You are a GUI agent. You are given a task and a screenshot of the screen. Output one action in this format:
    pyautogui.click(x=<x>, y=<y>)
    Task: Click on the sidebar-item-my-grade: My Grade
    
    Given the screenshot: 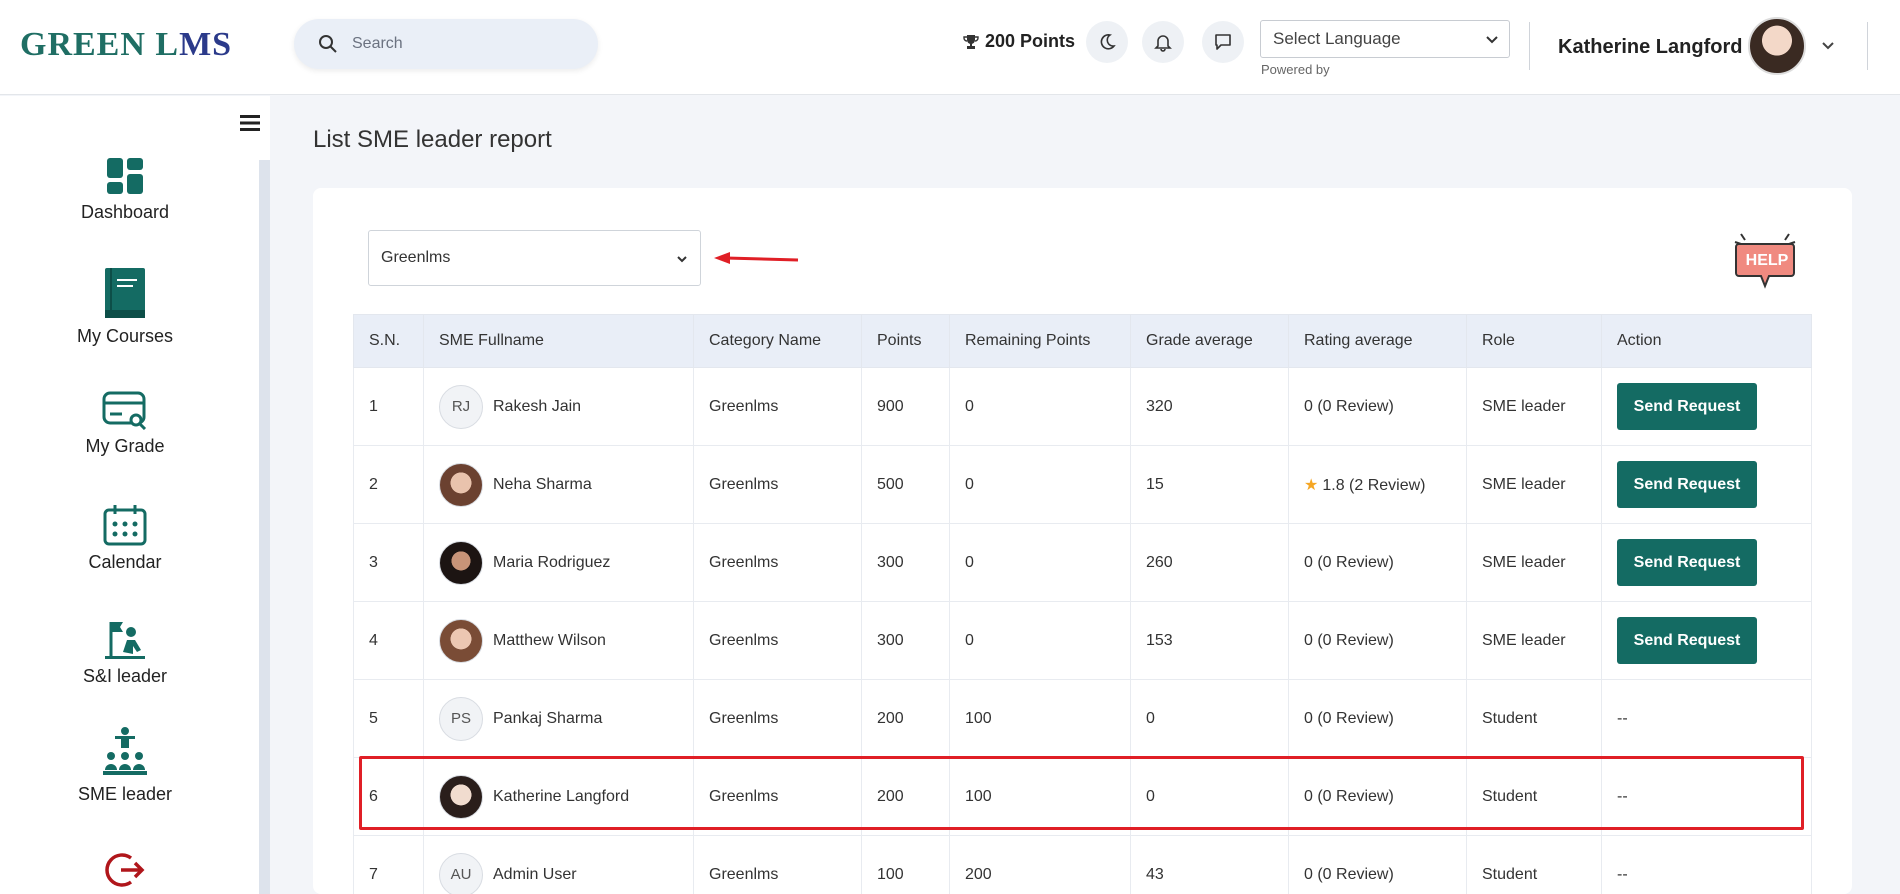 What is the action you would take?
    pyautogui.click(x=125, y=423)
    